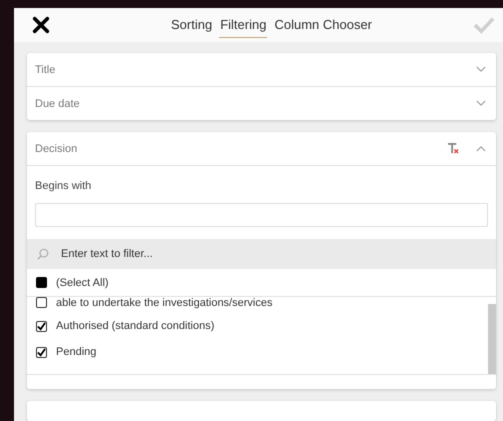  I want to click on option-label: Pending, so click(76, 352).